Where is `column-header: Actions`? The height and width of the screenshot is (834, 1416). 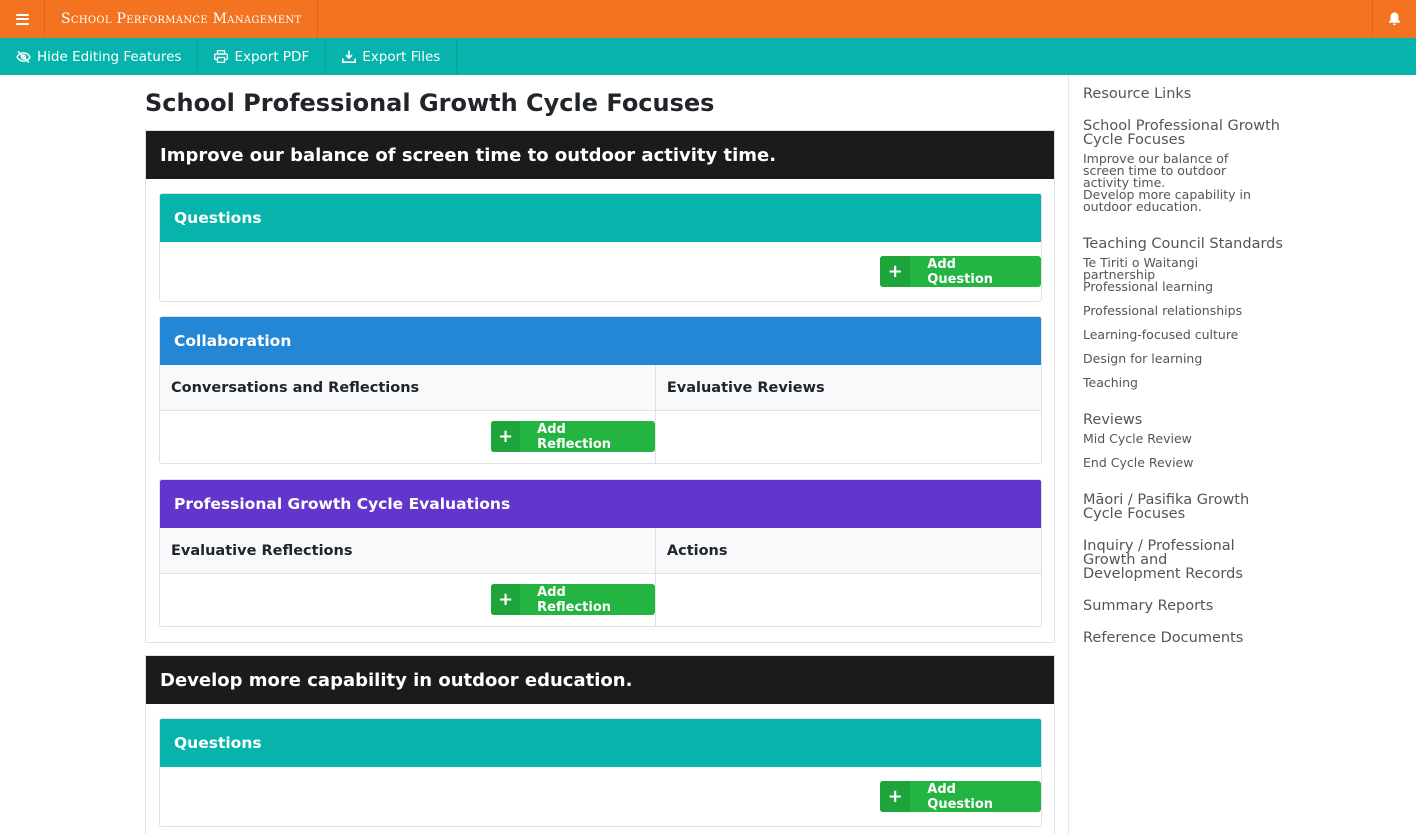 column-header: Actions is located at coordinates (848, 551).